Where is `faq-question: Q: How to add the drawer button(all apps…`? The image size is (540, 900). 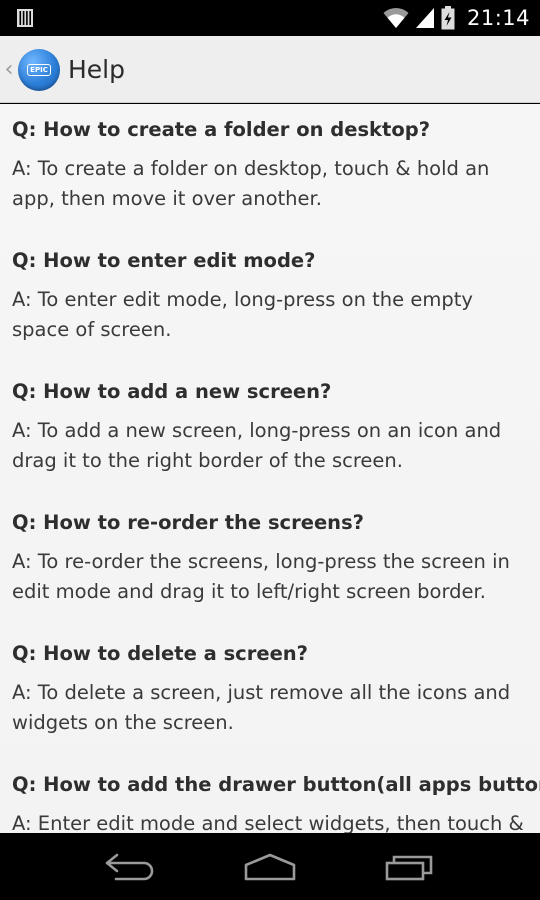
faq-question: Q: How to add the drawer button(all apps… is located at coordinates (276, 784).